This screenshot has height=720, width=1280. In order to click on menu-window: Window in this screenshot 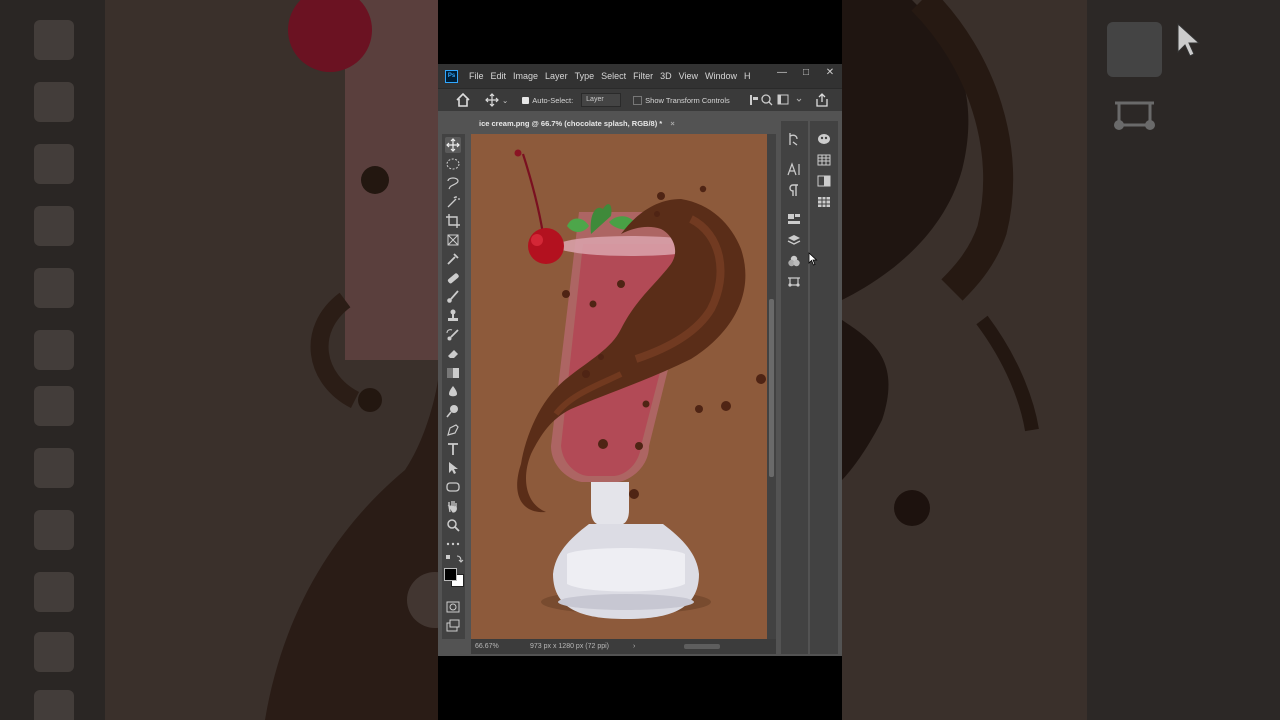, I will do `click(721, 76)`.